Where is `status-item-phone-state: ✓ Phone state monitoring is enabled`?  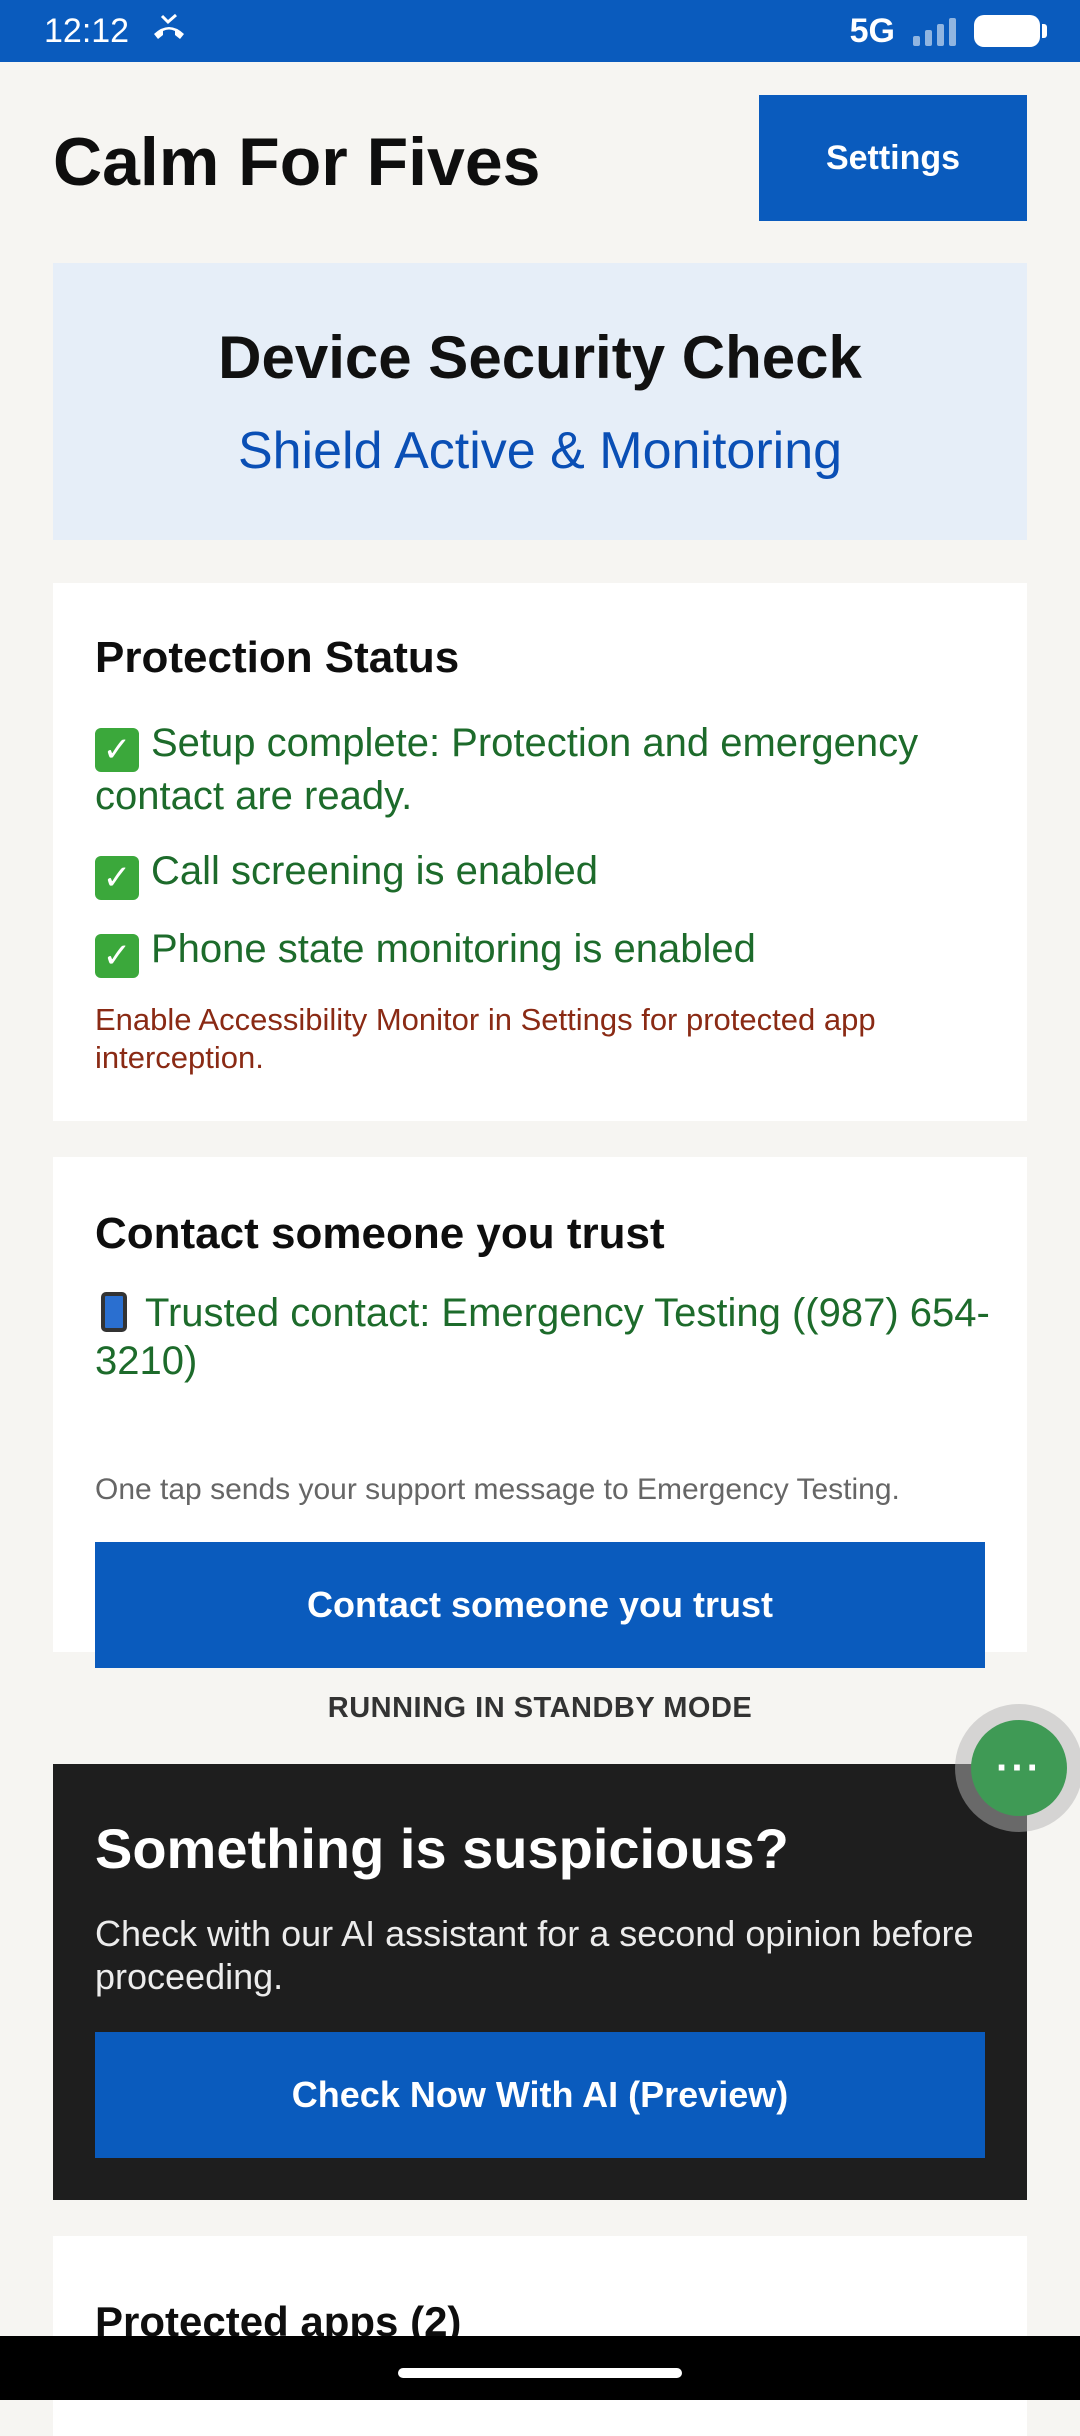 status-item-phone-state: ✓ Phone state monitoring is enabled is located at coordinates (545, 951).